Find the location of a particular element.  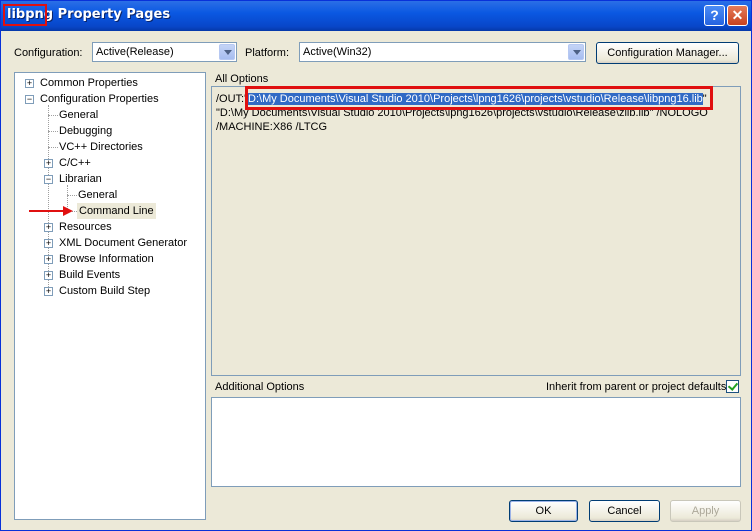

title-project-name: libpng is located at coordinates (30, 15).